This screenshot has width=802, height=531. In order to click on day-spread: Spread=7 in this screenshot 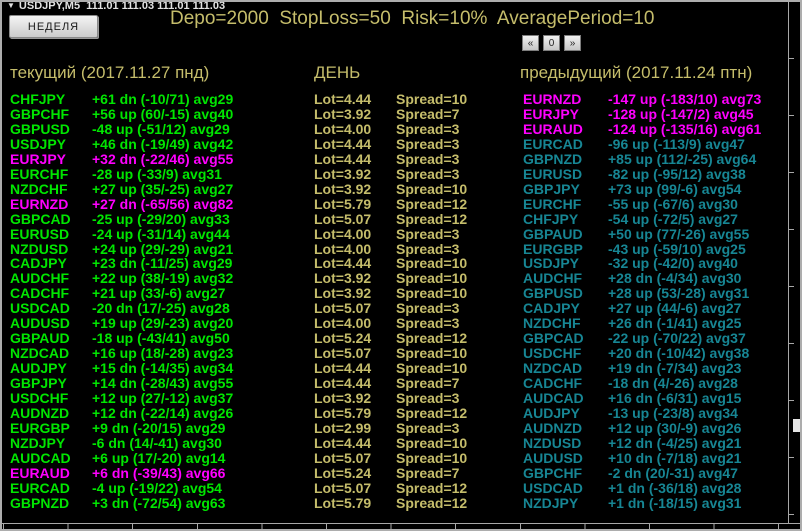, I will do `click(428, 113)`.